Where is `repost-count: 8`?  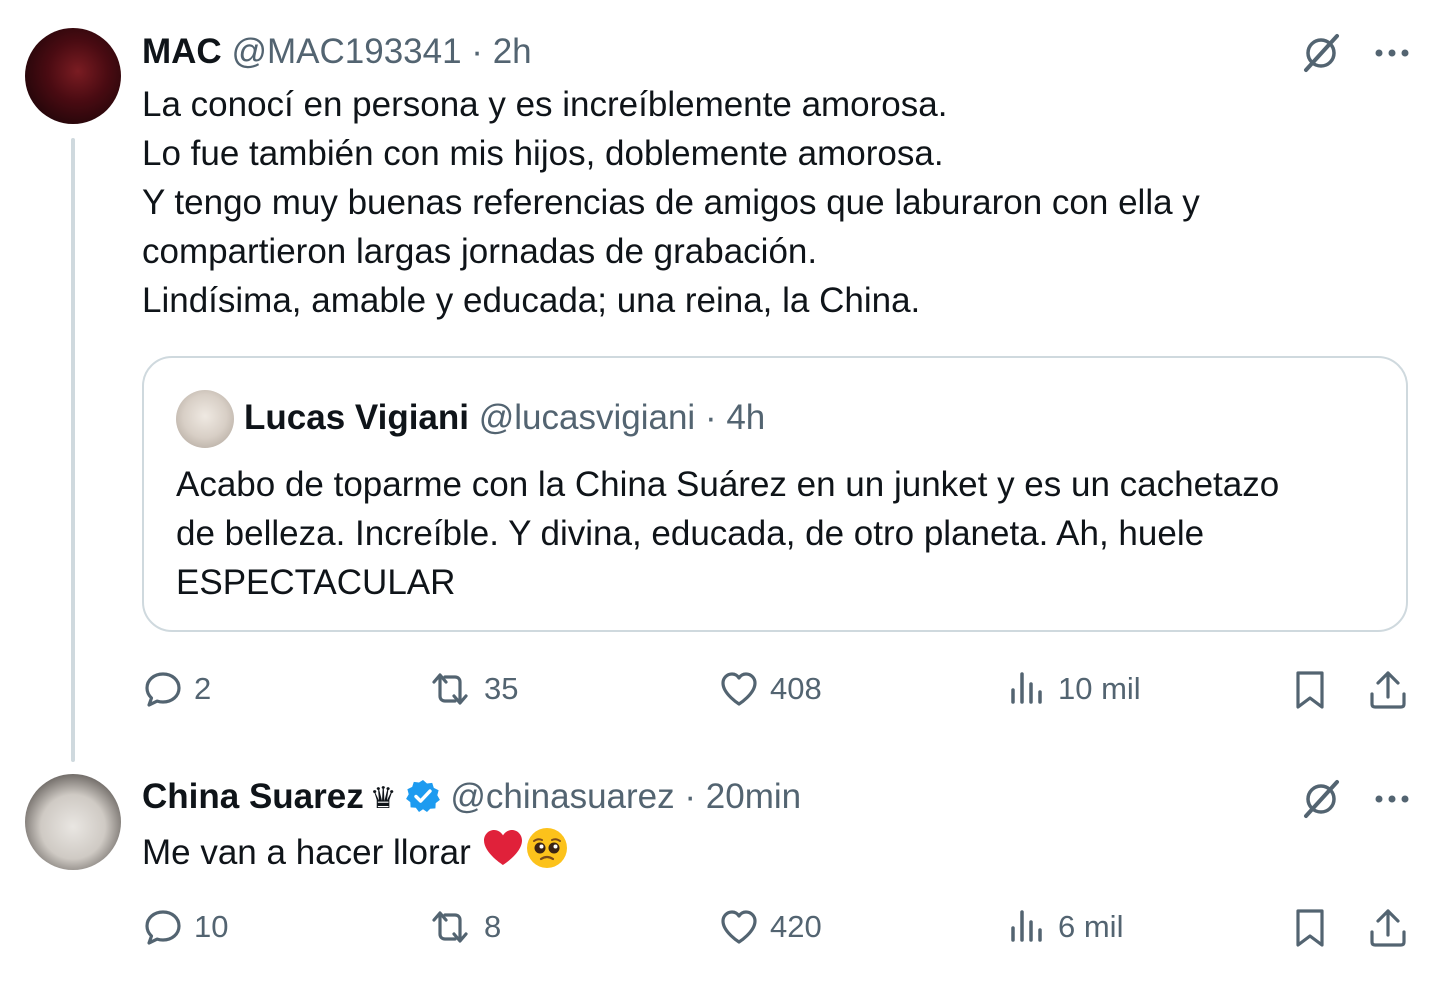
repost-count: 8 is located at coordinates (493, 926).